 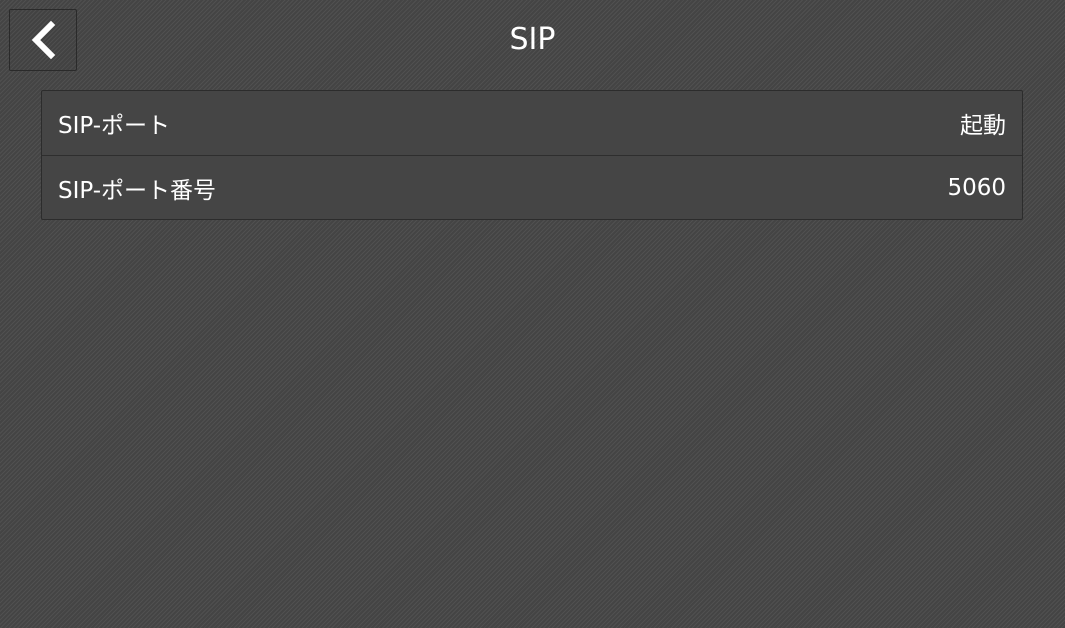 I want to click on setting-row-sip-port: SIP-ポート 起動, so click(x=532, y=123).